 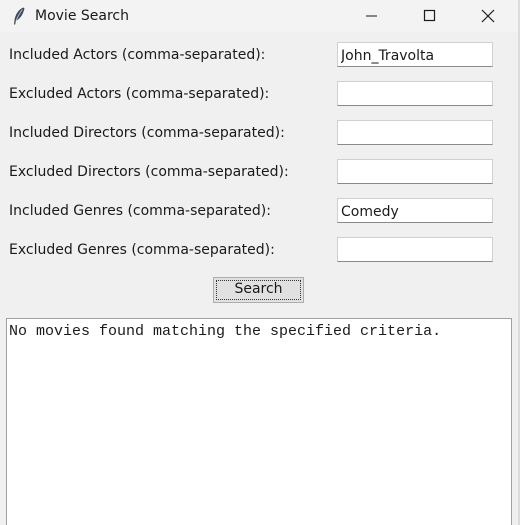 What do you see at coordinates (142, 250) in the screenshot?
I see `excluded-genres-label: Excluded Genres (comma-separated):` at bounding box center [142, 250].